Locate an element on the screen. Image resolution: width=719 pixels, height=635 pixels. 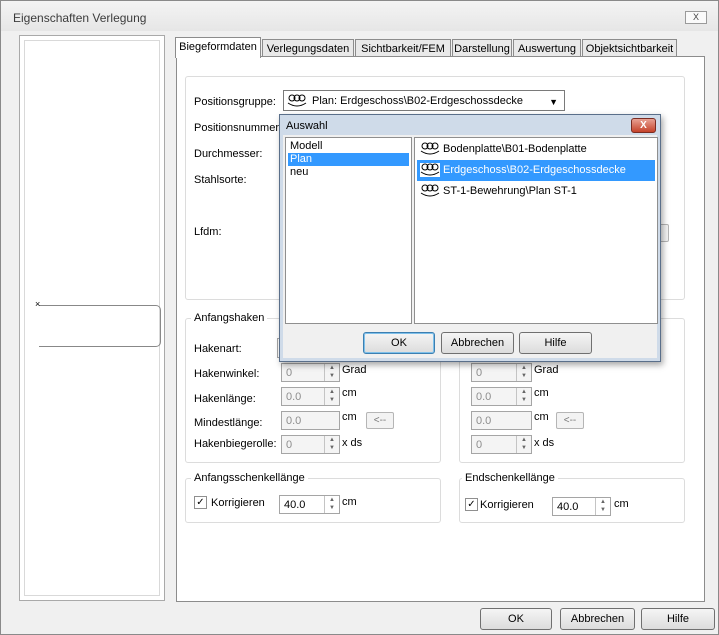
window-title: Eigenschaften Verlegung is located at coordinates (80, 18).